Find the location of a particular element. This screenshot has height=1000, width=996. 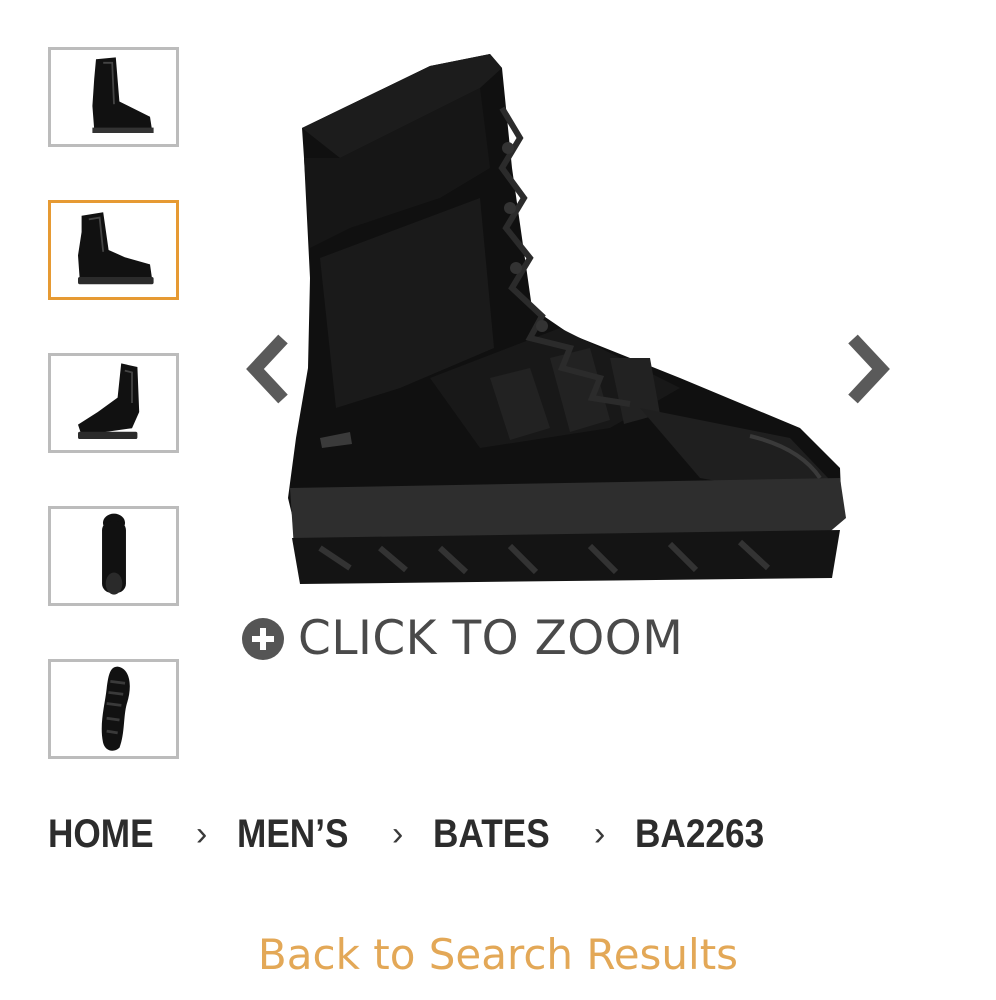

thumbnail-inner-view is located at coordinates (113, 403).